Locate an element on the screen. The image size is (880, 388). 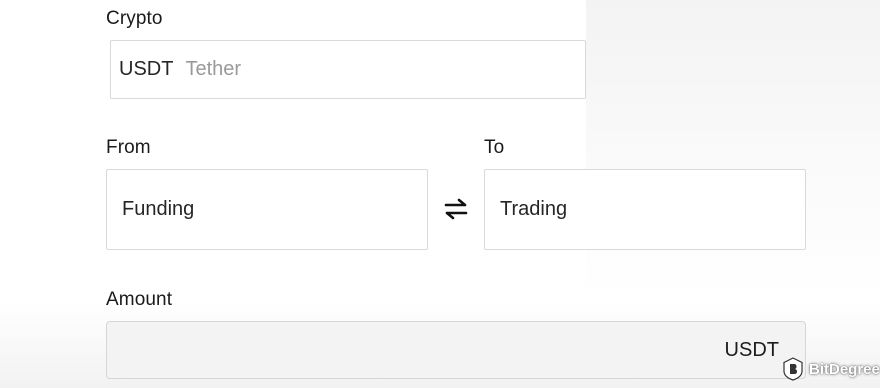
amount-input is located at coordinates (403, 351).